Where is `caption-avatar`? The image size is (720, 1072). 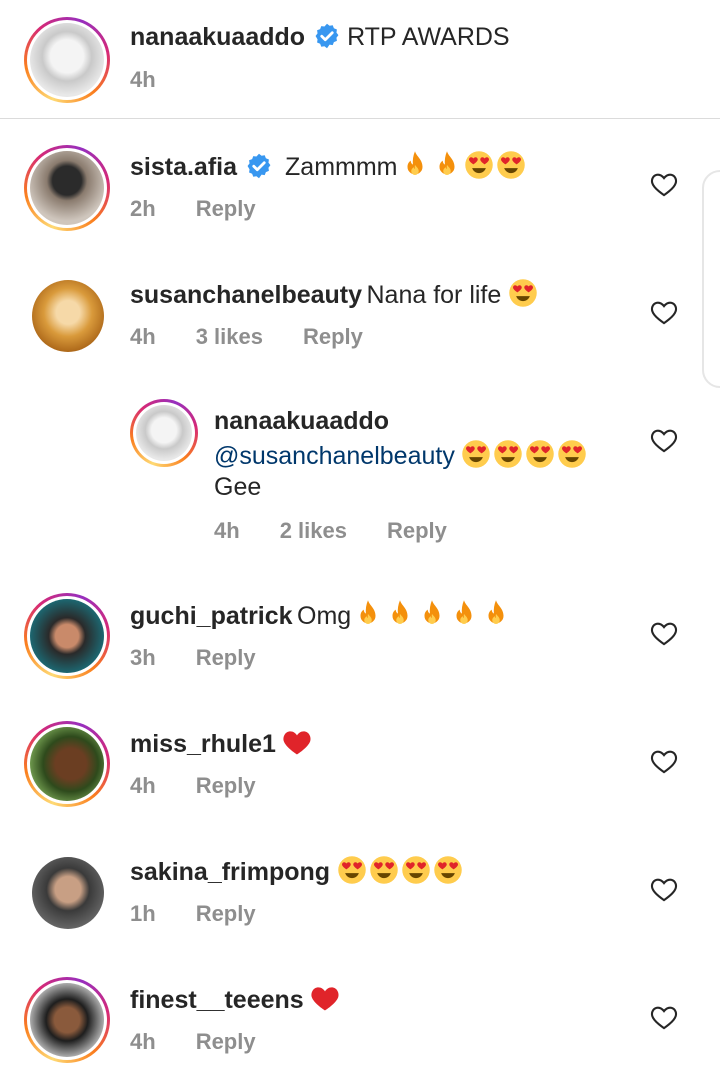 caption-avatar is located at coordinates (67, 60).